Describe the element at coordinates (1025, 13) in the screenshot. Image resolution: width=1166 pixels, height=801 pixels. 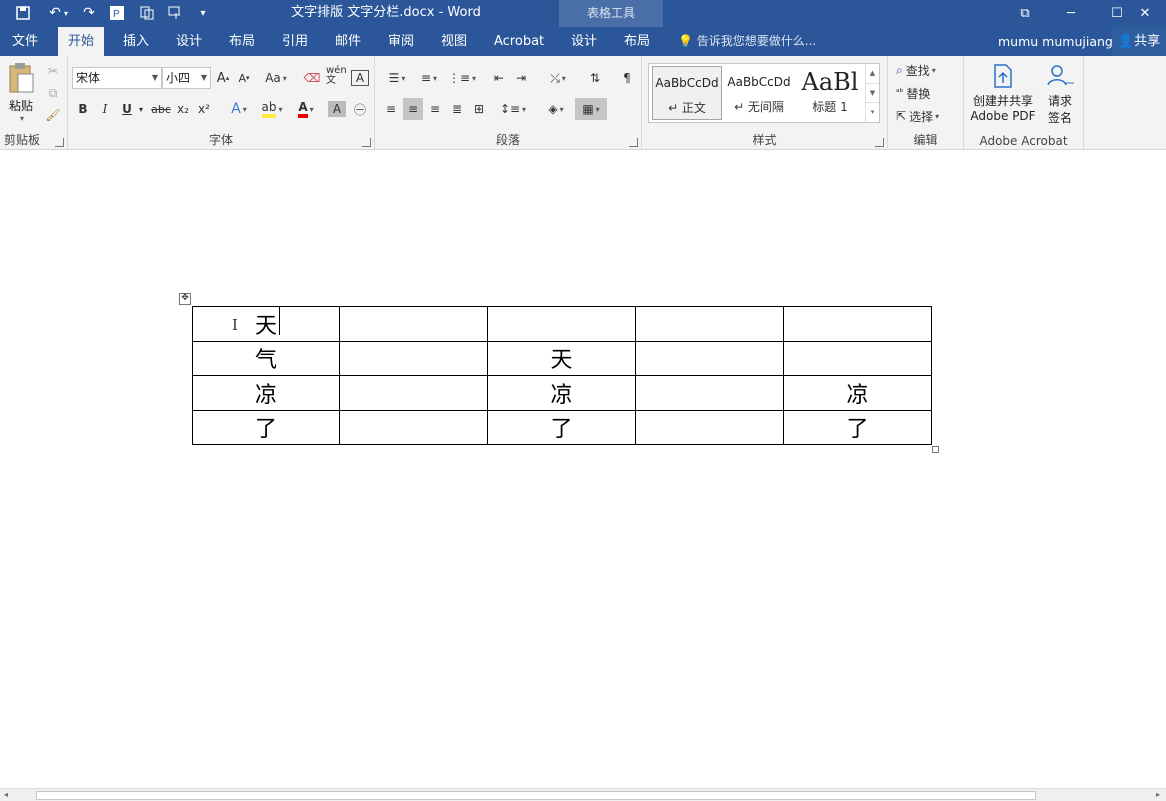
I see `ribbon-display-options-icon: ⧉` at that location.